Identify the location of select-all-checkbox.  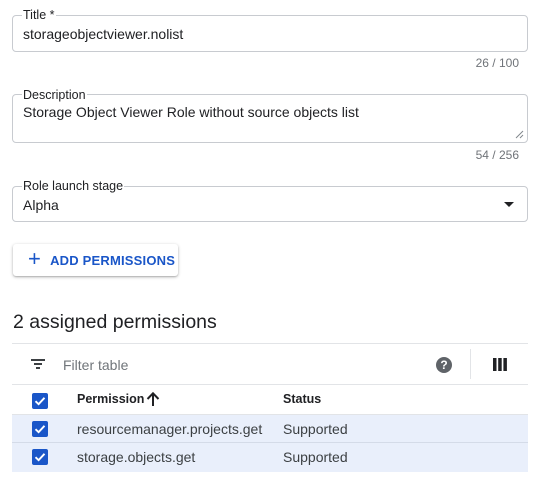
(40, 401).